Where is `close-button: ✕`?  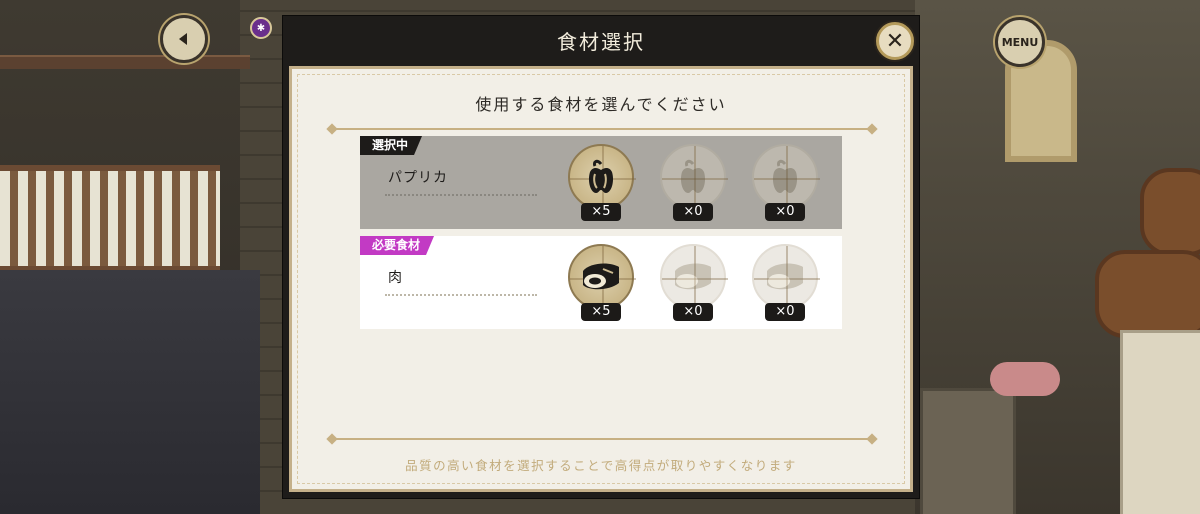
close-button: ✕ is located at coordinates (895, 41).